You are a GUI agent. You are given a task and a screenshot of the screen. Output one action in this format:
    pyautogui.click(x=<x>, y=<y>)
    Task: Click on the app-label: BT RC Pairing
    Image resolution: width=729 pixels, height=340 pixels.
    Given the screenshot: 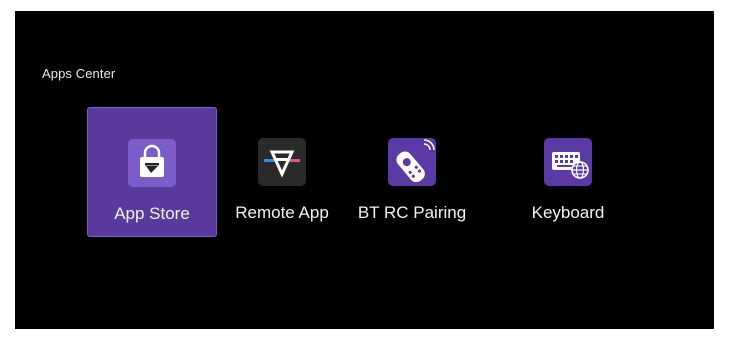 What is the action you would take?
    pyautogui.click(x=412, y=212)
    